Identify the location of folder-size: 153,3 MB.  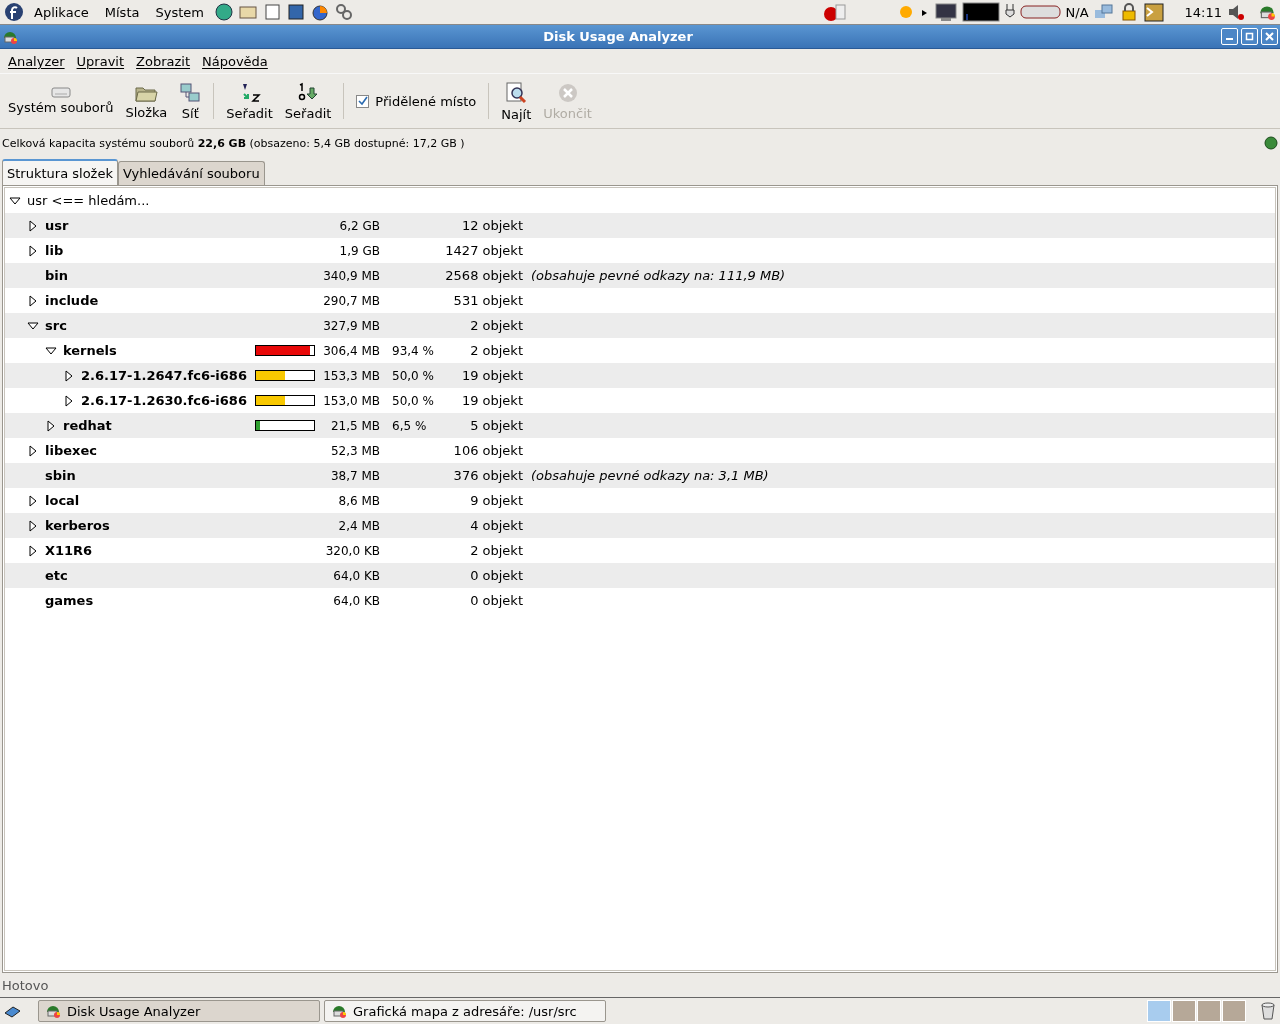
(351, 375).